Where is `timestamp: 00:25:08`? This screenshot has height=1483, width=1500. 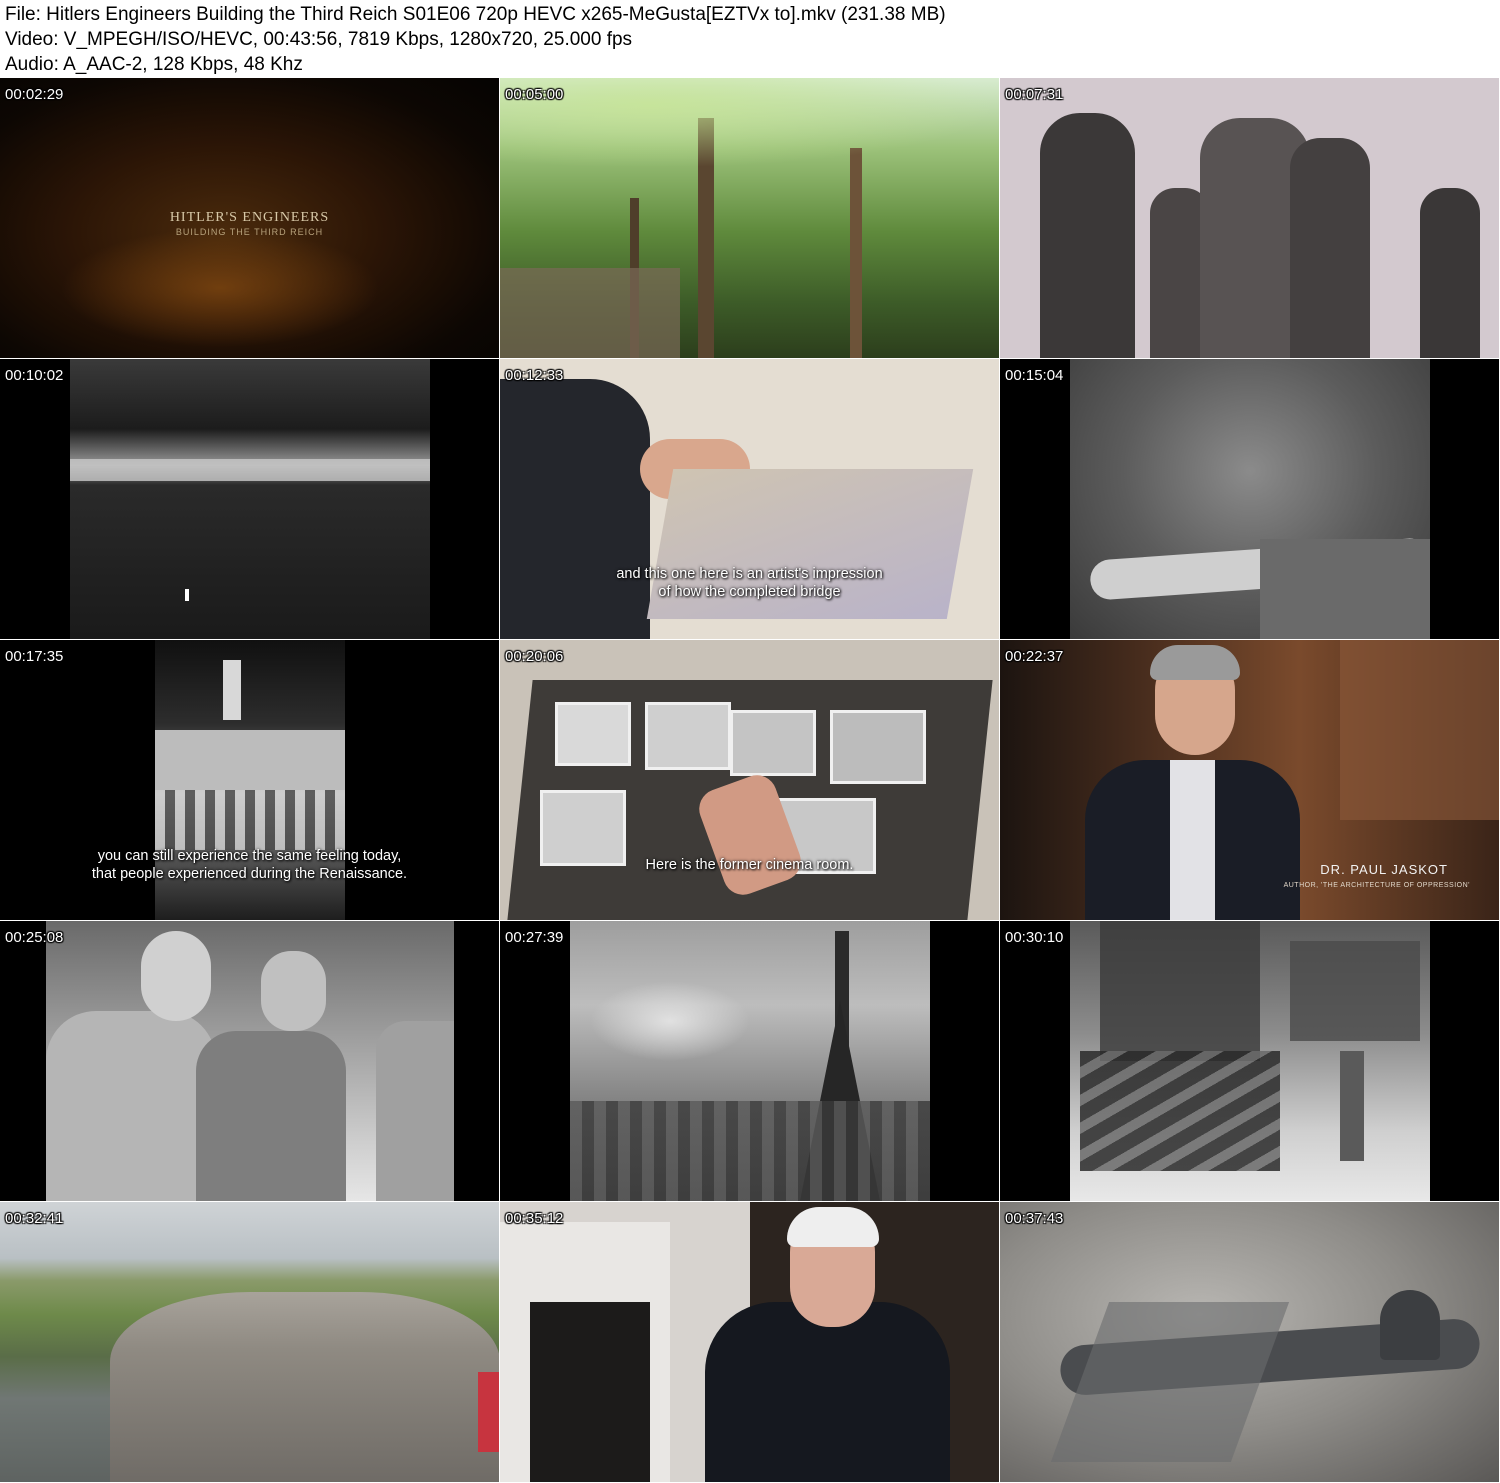
timestamp: 00:25:08 is located at coordinates (34, 937).